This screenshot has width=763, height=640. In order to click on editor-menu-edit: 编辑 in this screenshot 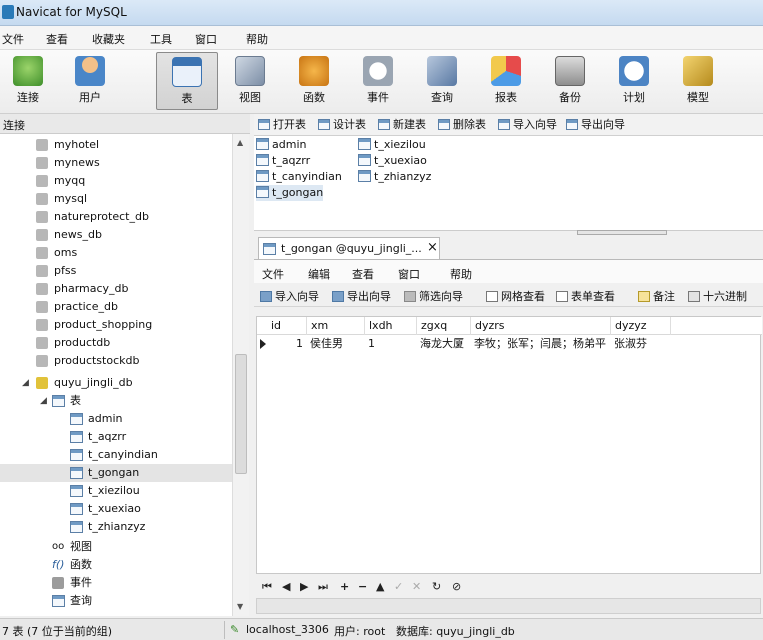, I will do `click(319, 274)`.